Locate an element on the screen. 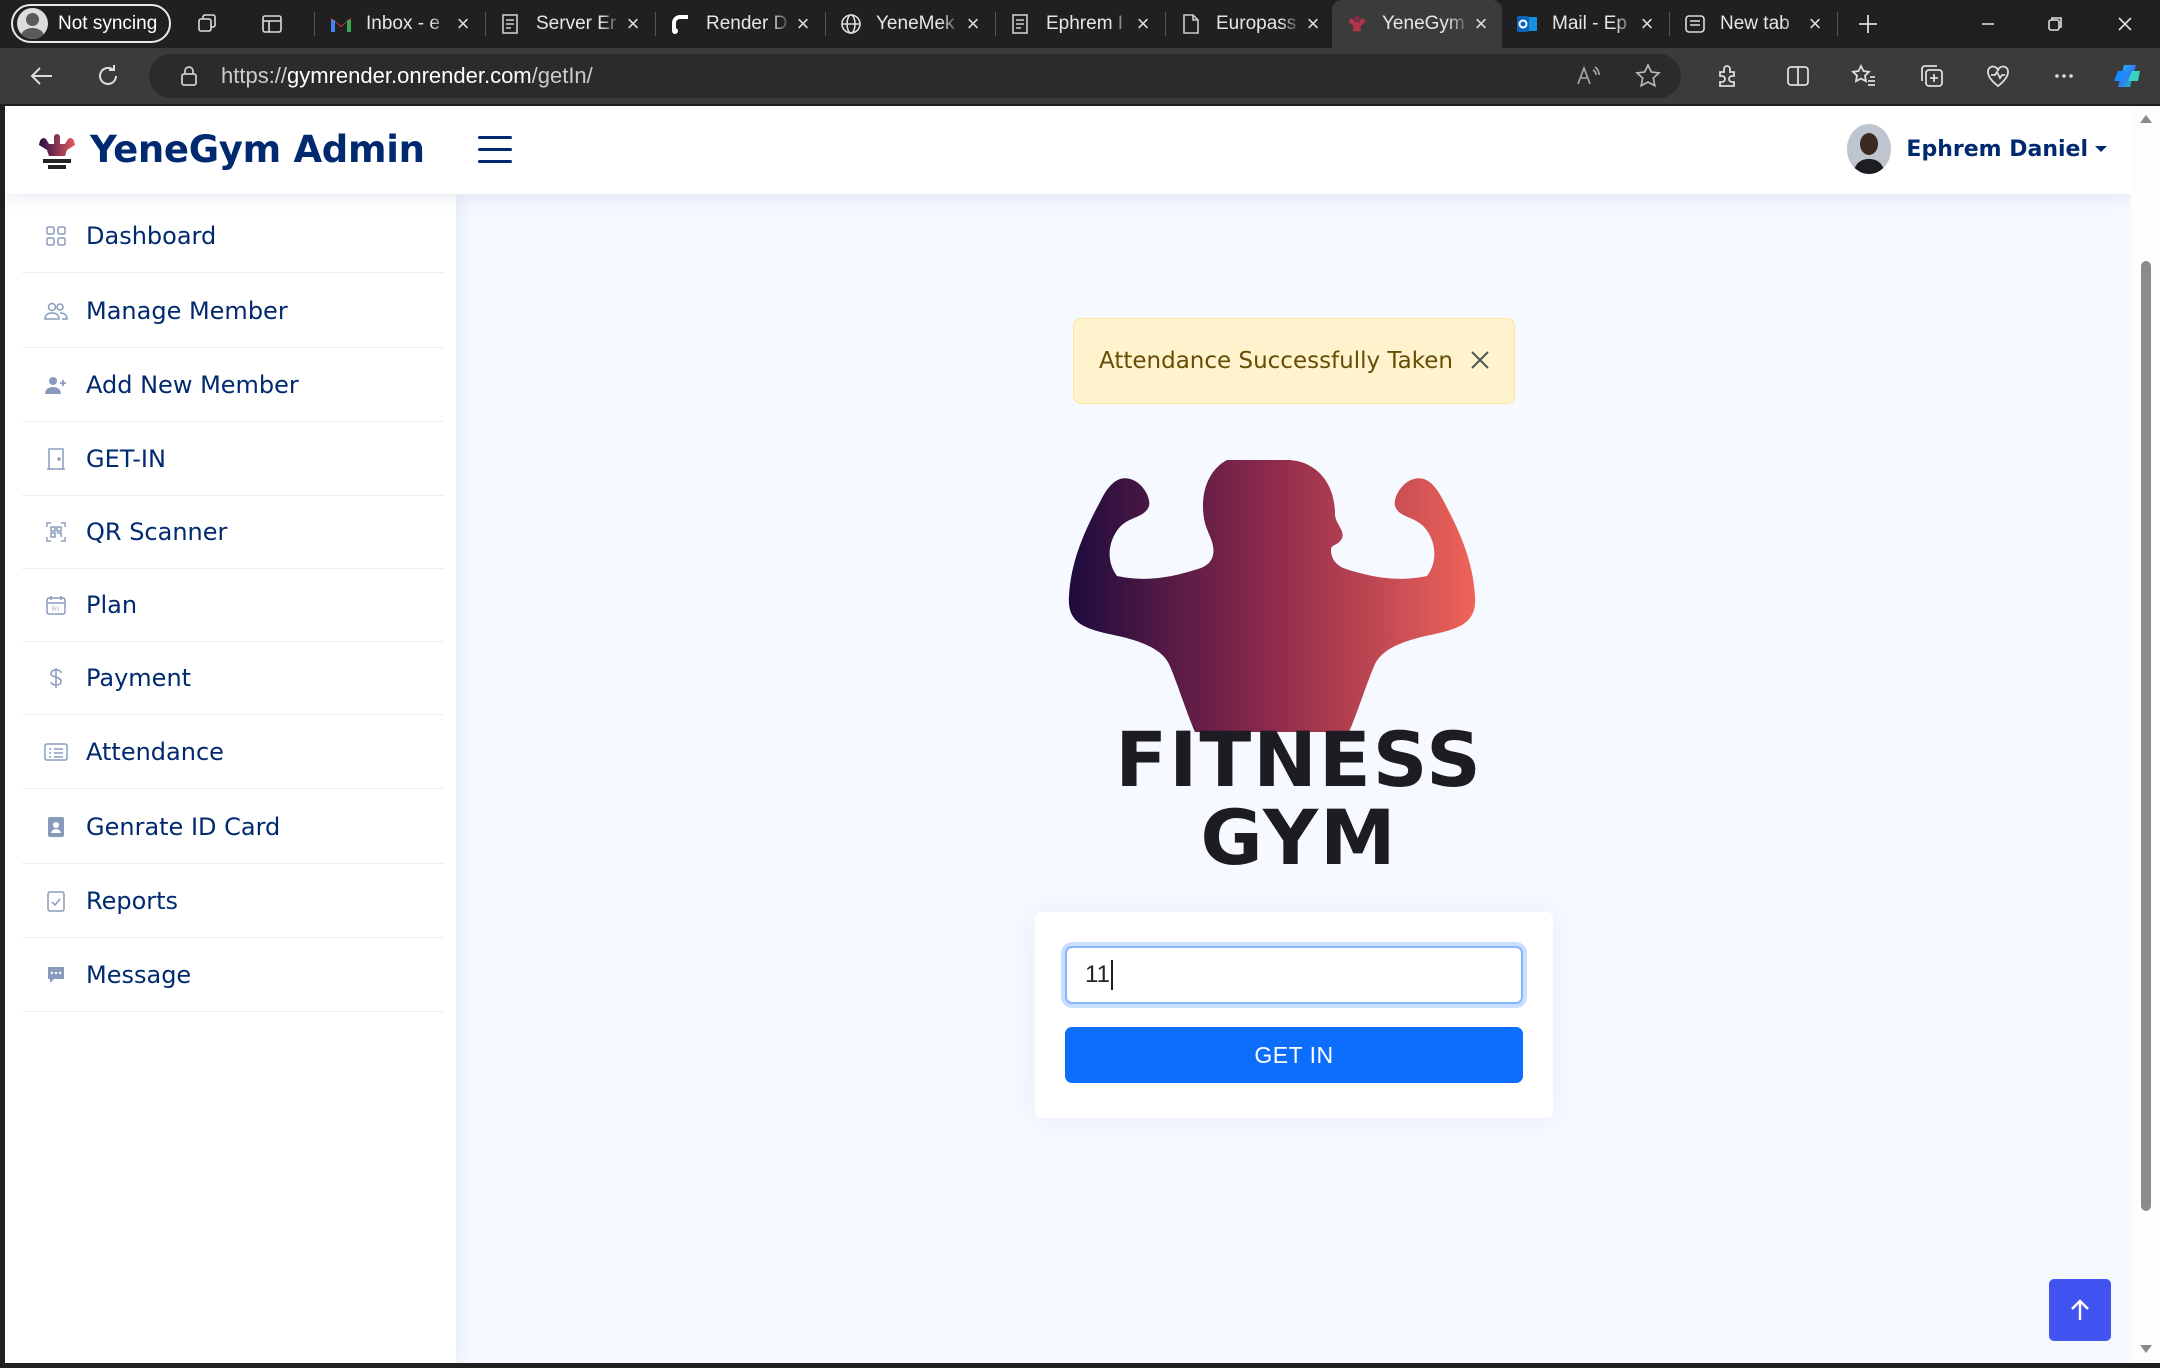 Image resolution: width=2160 pixels, height=1368 pixels. tab-actions-icon is located at coordinates (272, 24).